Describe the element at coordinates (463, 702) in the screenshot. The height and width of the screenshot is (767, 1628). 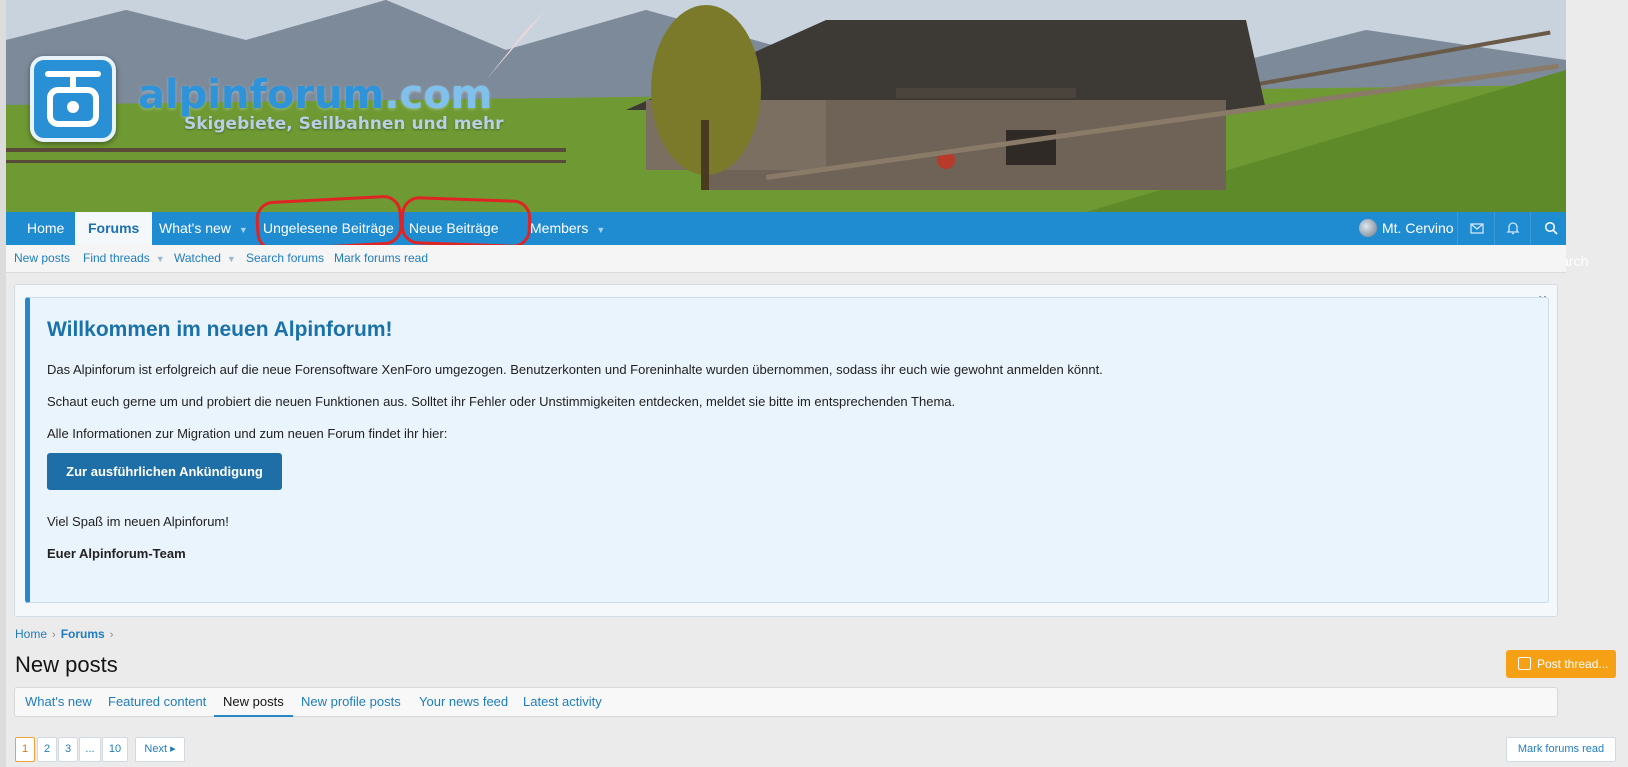
I see `tab-your-news-feed: Your news feed` at that location.